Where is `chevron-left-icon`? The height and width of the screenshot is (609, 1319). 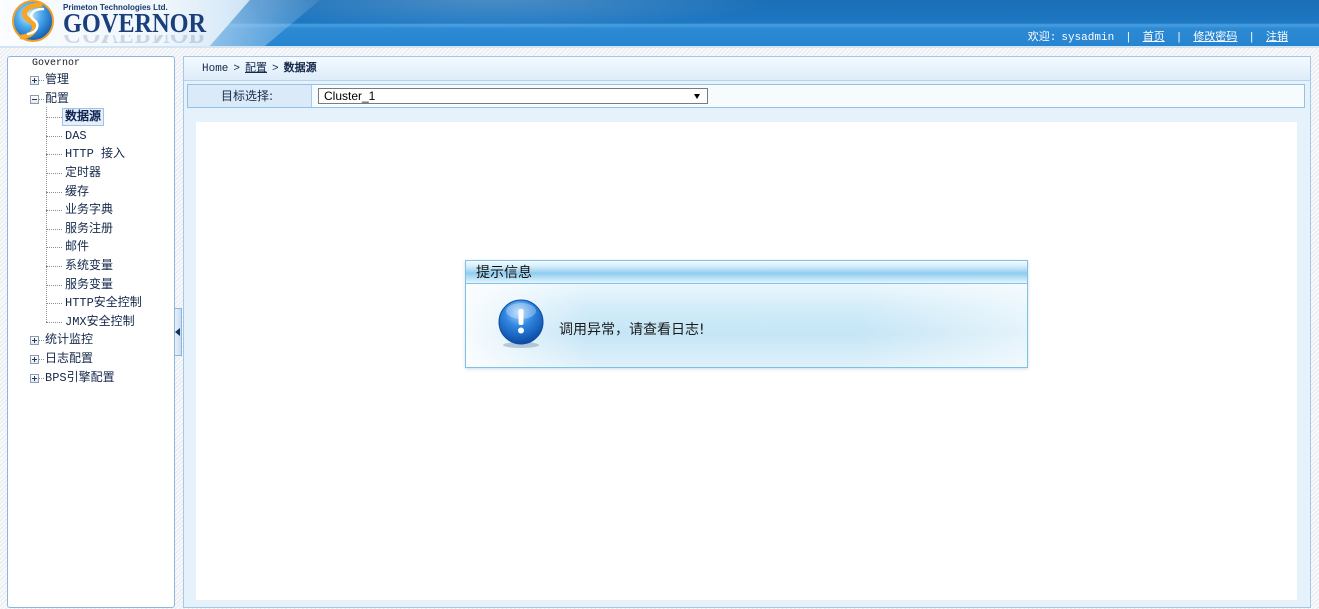 chevron-left-icon is located at coordinates (177, 332).